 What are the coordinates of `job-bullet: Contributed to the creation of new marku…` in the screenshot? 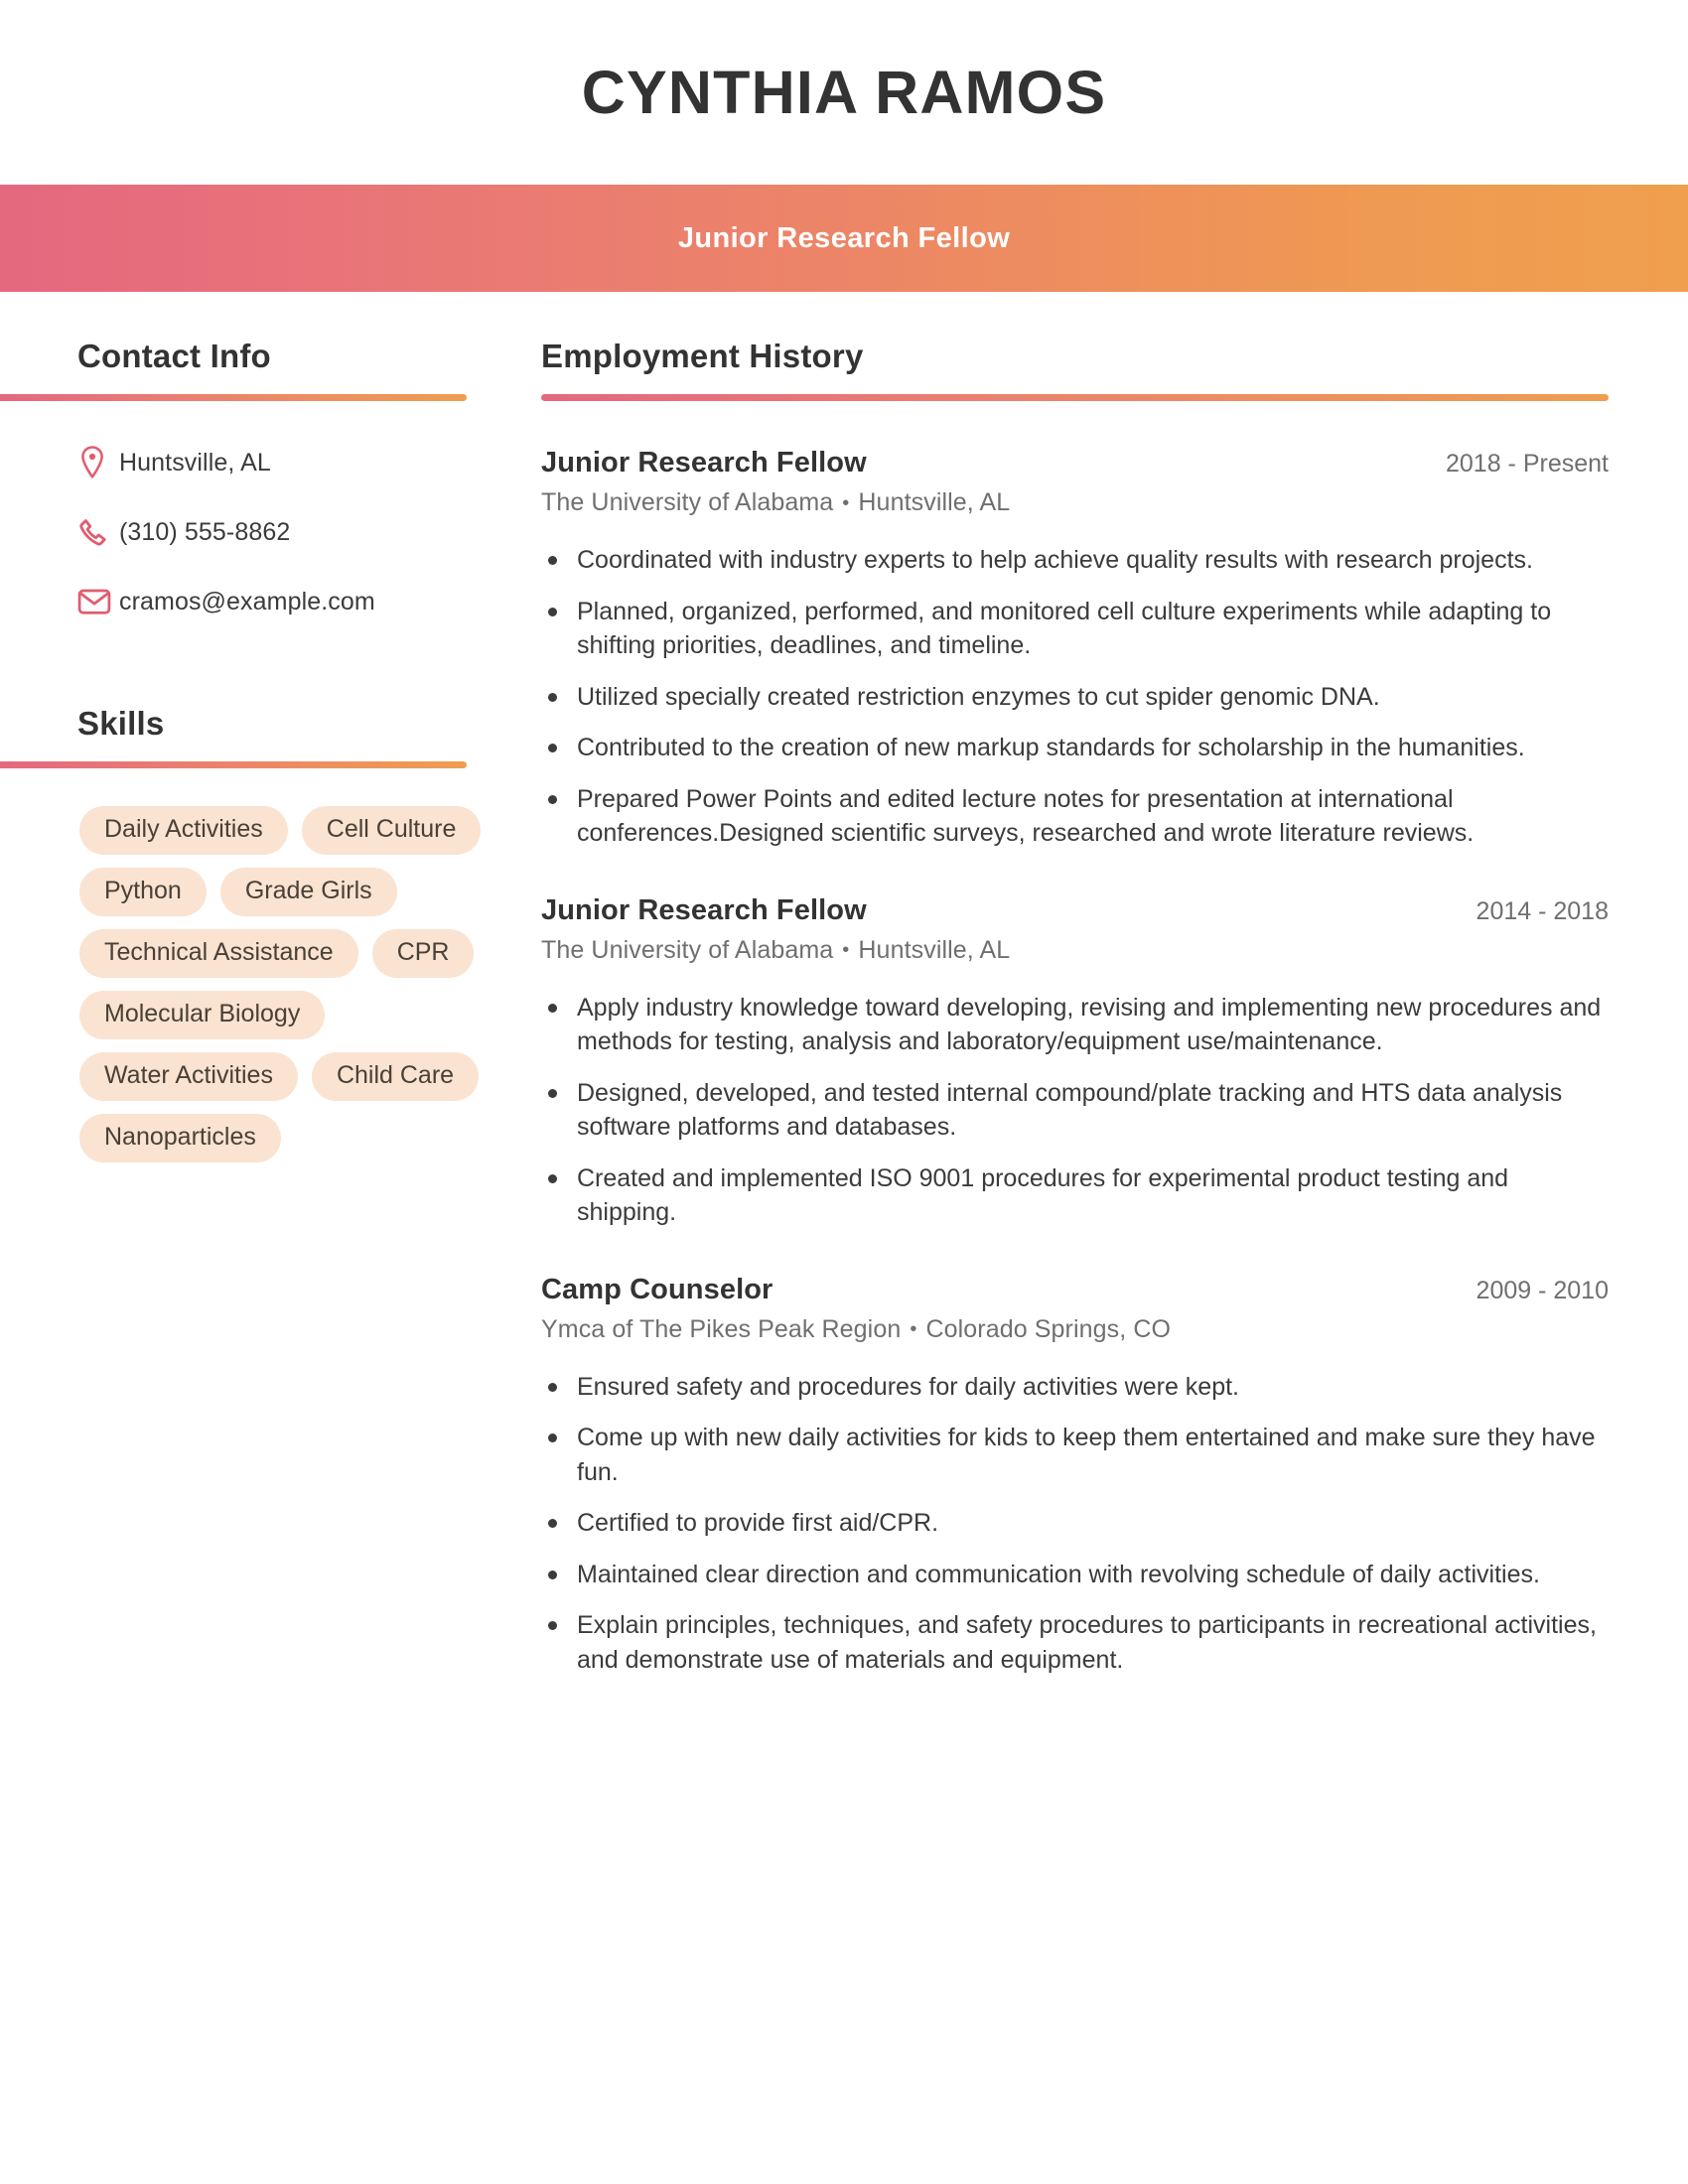 It's located at (1071, 748).